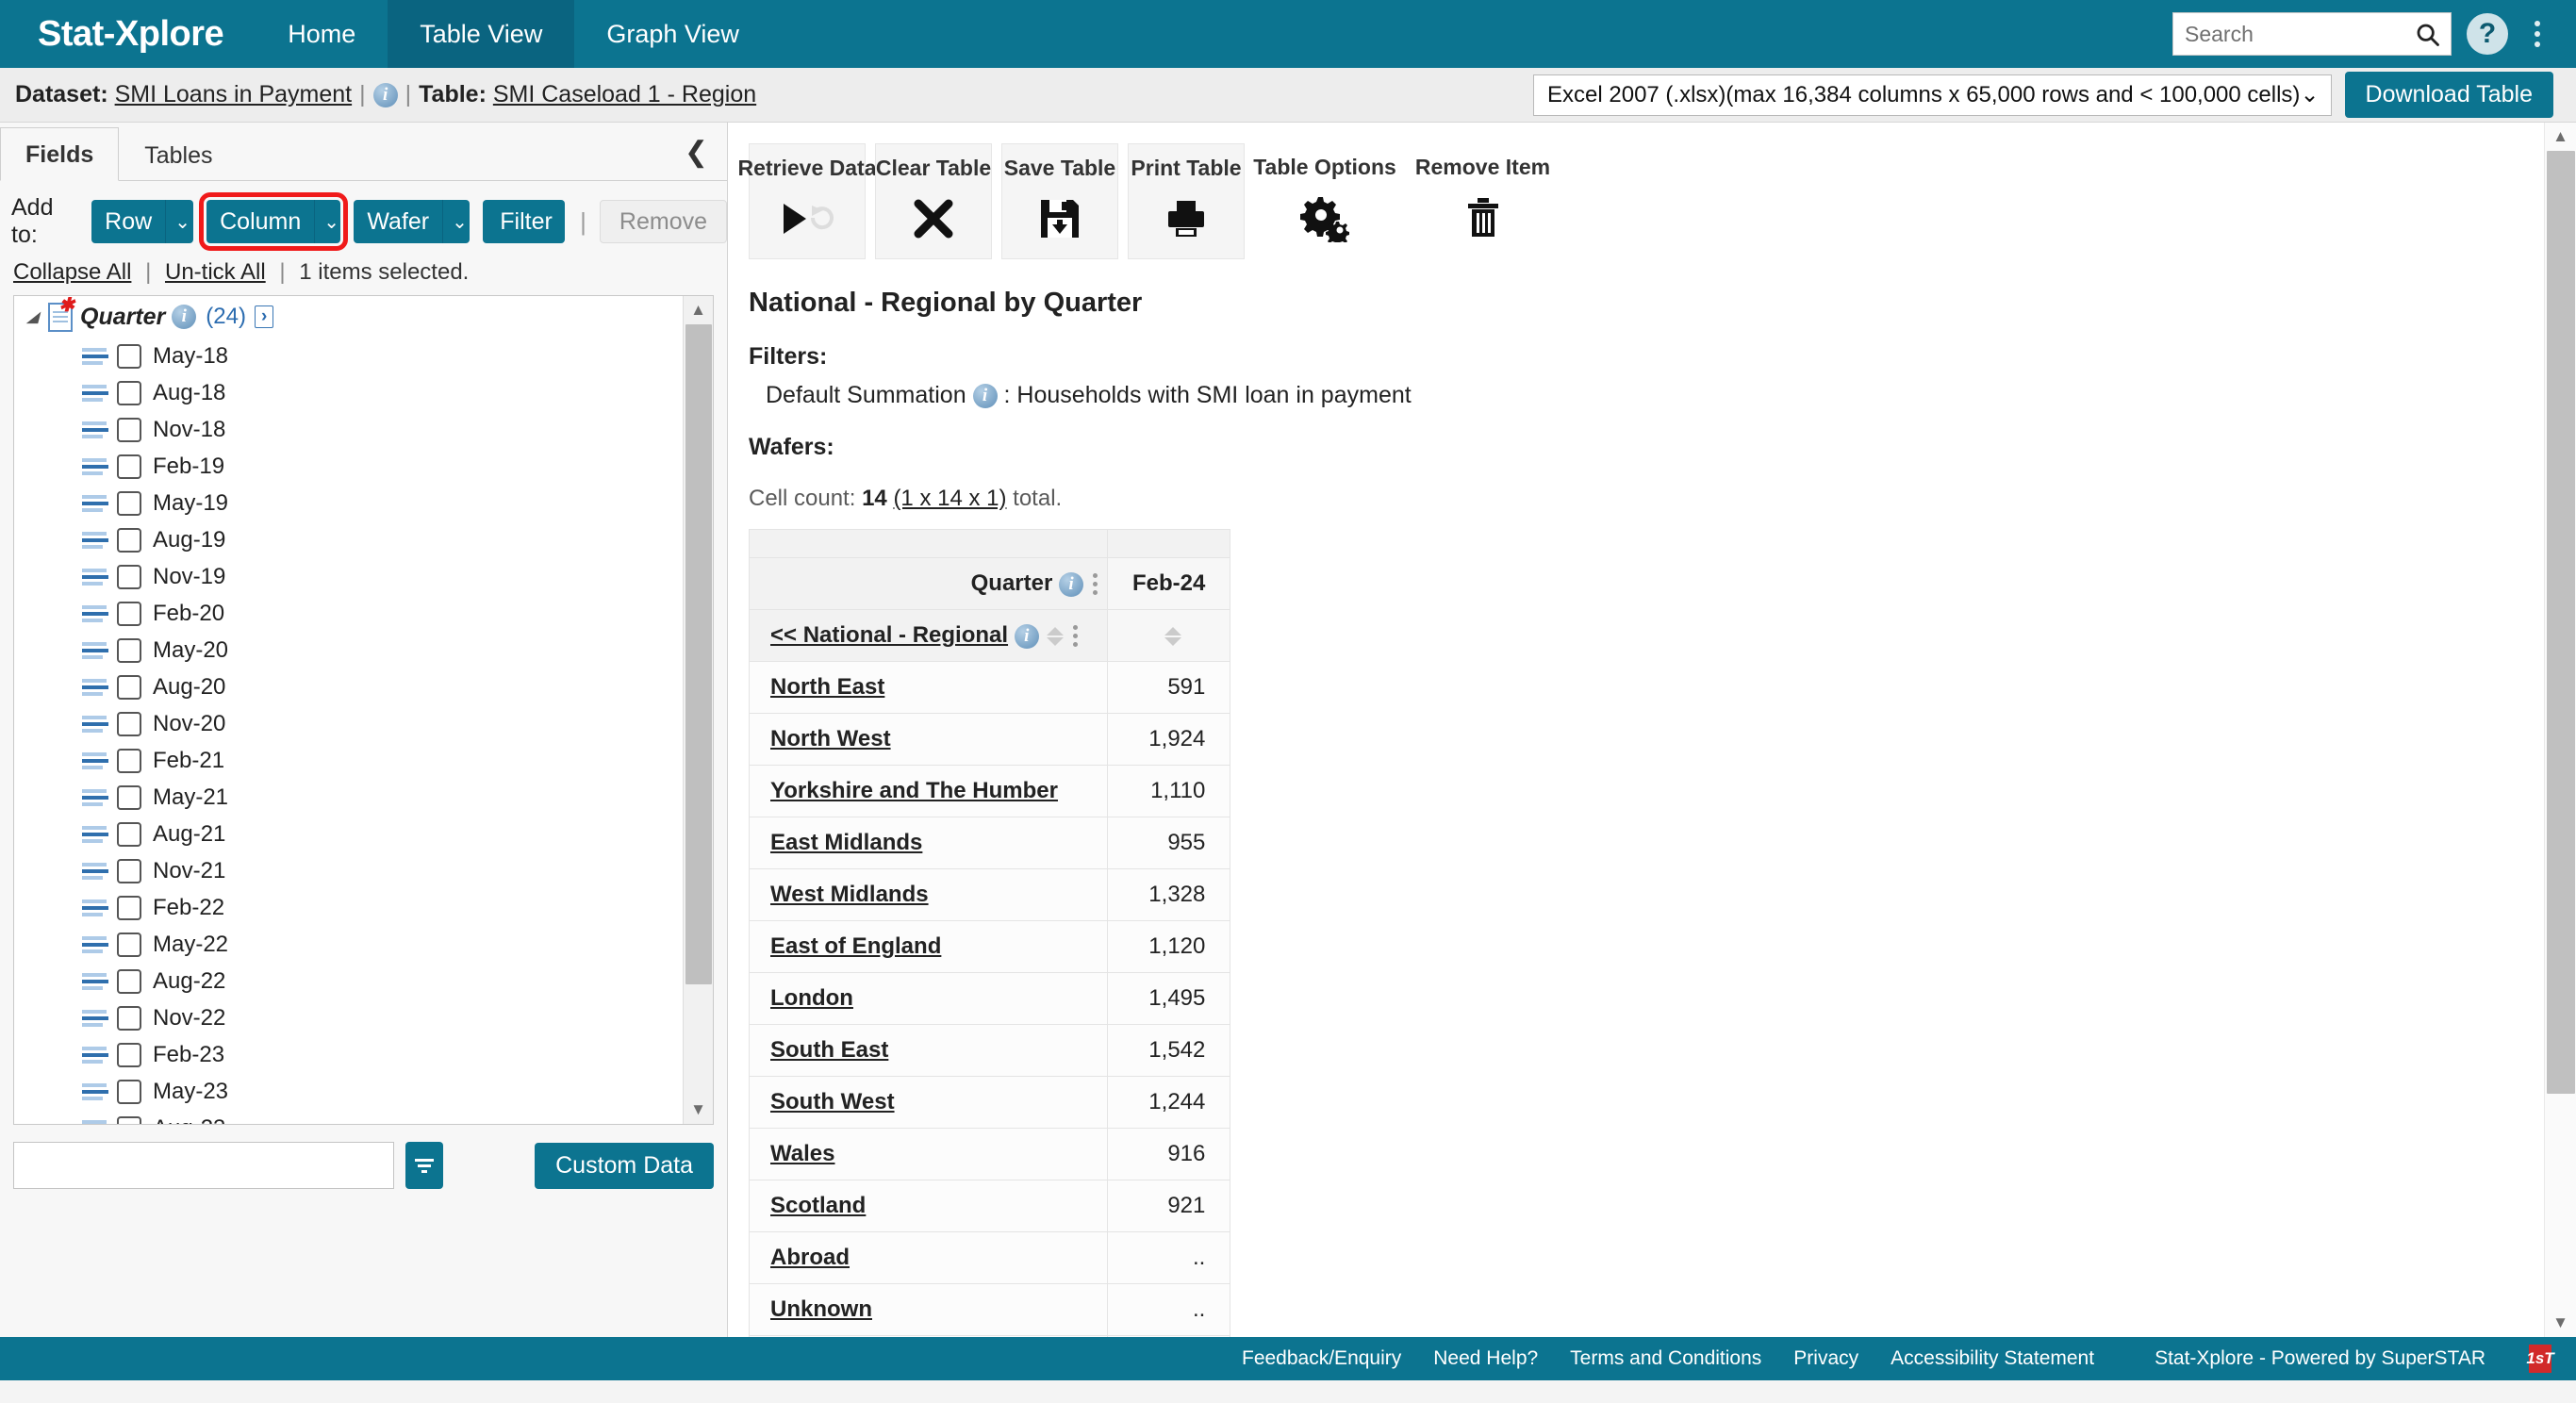 The width and height of the screenshot is (2576, 1403). I want to click on untick-all-link: Un-tick All, so click(215, 272).